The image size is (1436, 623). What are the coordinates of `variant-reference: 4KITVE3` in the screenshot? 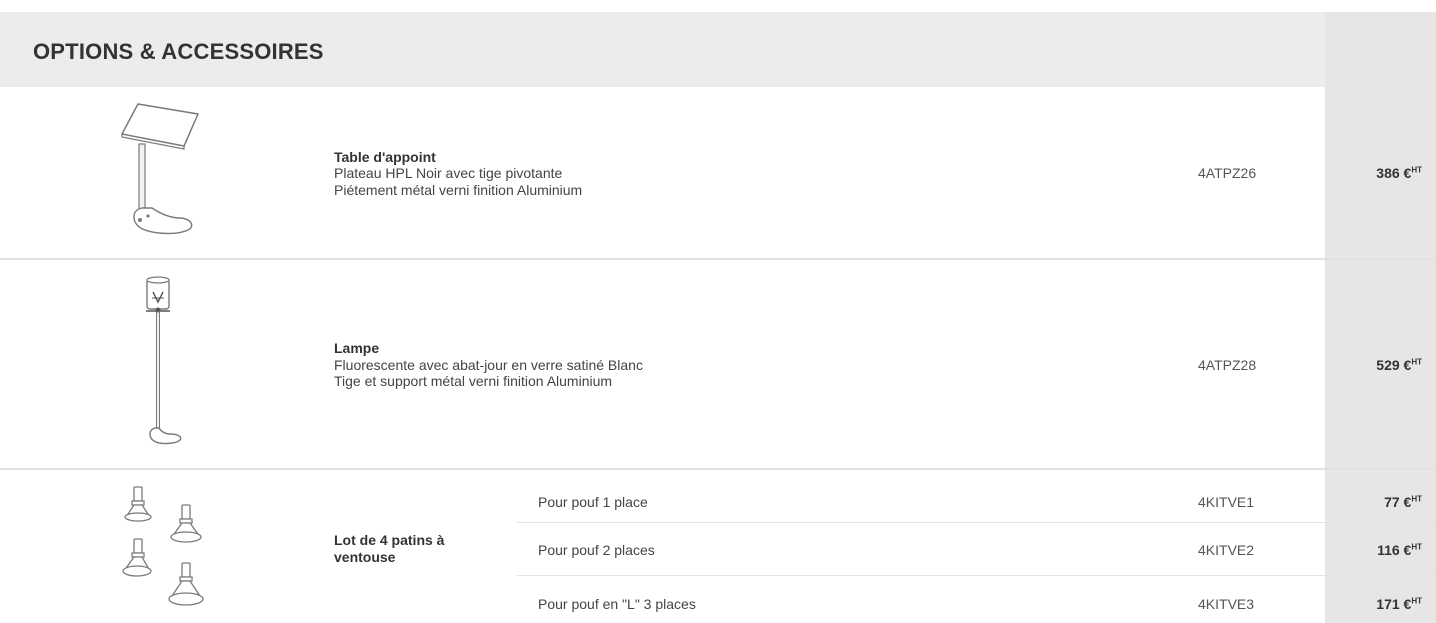 It's located at (1226, 604).